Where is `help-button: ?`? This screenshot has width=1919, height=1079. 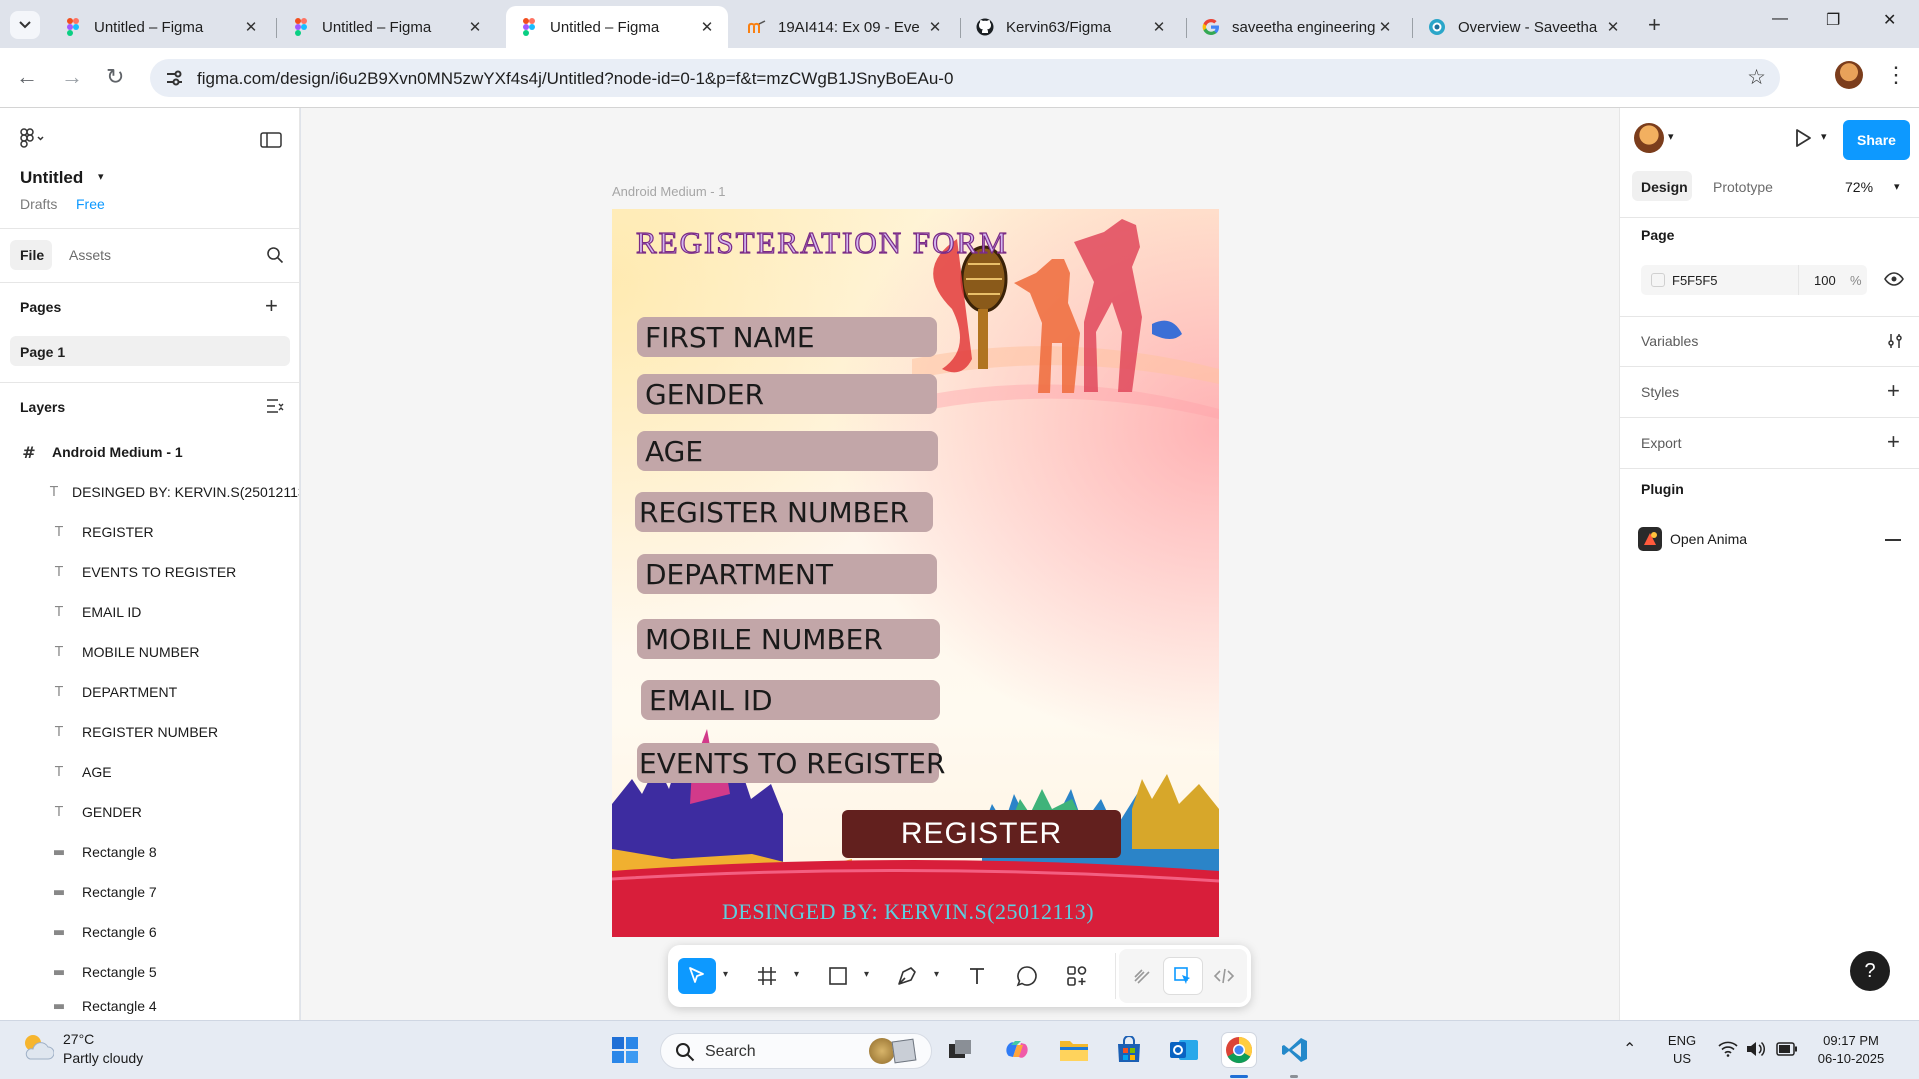 help-button: ? is located at coordinates (1870, 971).